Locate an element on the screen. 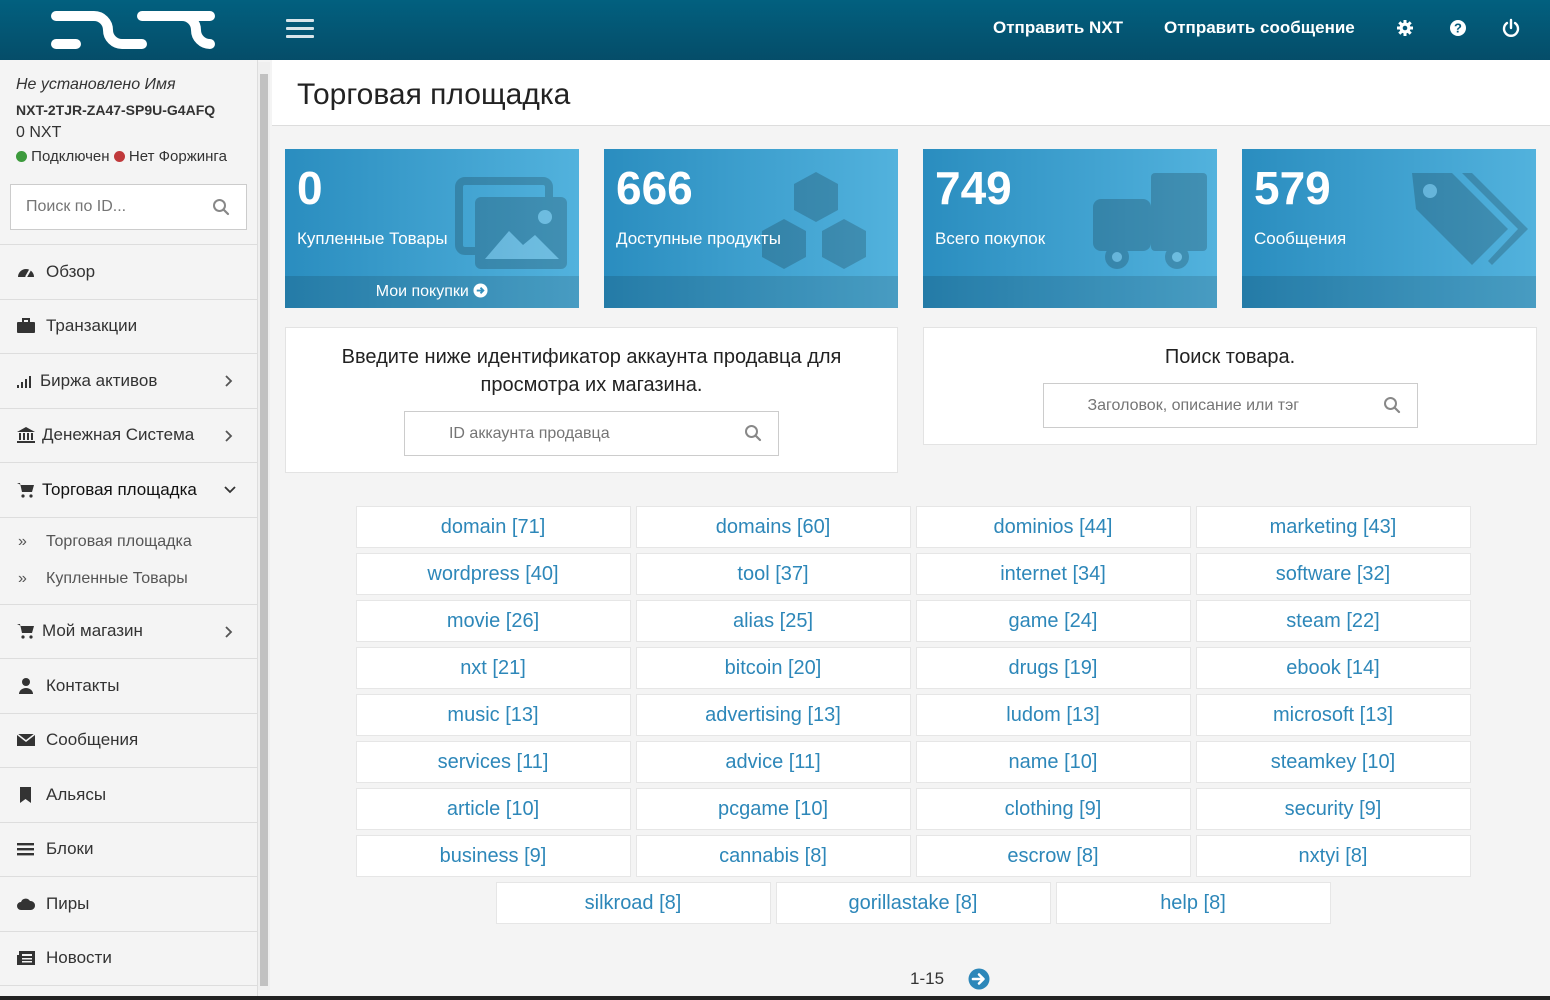  tag-link: security [9] is located at coordinates (1333, 809).